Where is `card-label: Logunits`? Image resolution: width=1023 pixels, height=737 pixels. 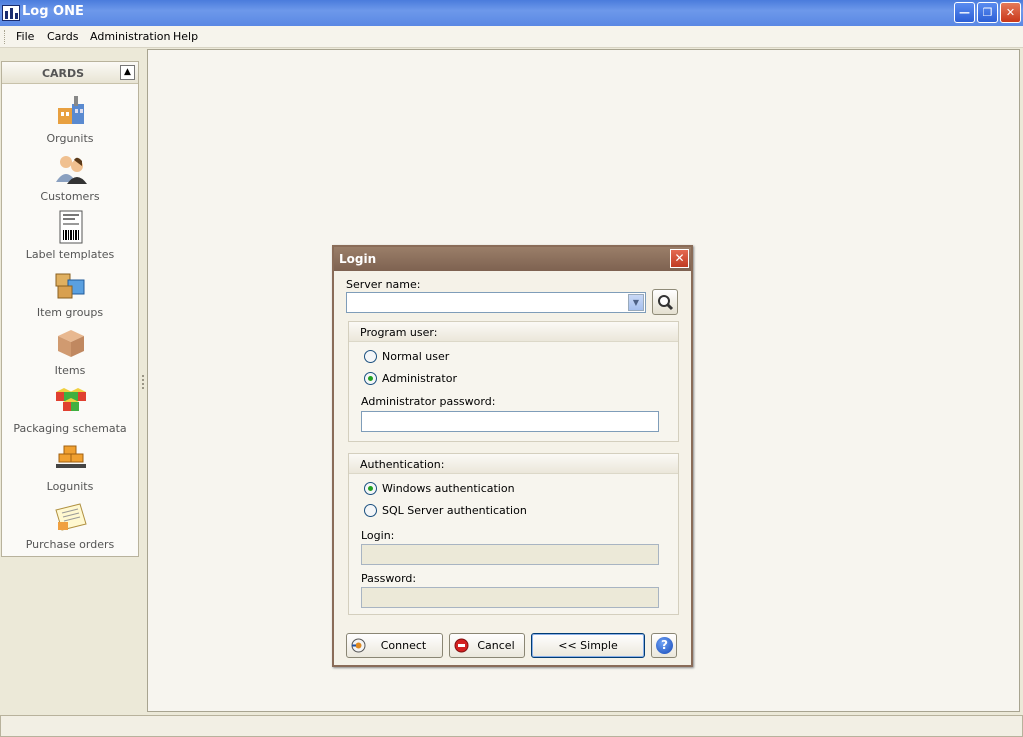 card-label: Logunits is located at coordinates (70, 486).